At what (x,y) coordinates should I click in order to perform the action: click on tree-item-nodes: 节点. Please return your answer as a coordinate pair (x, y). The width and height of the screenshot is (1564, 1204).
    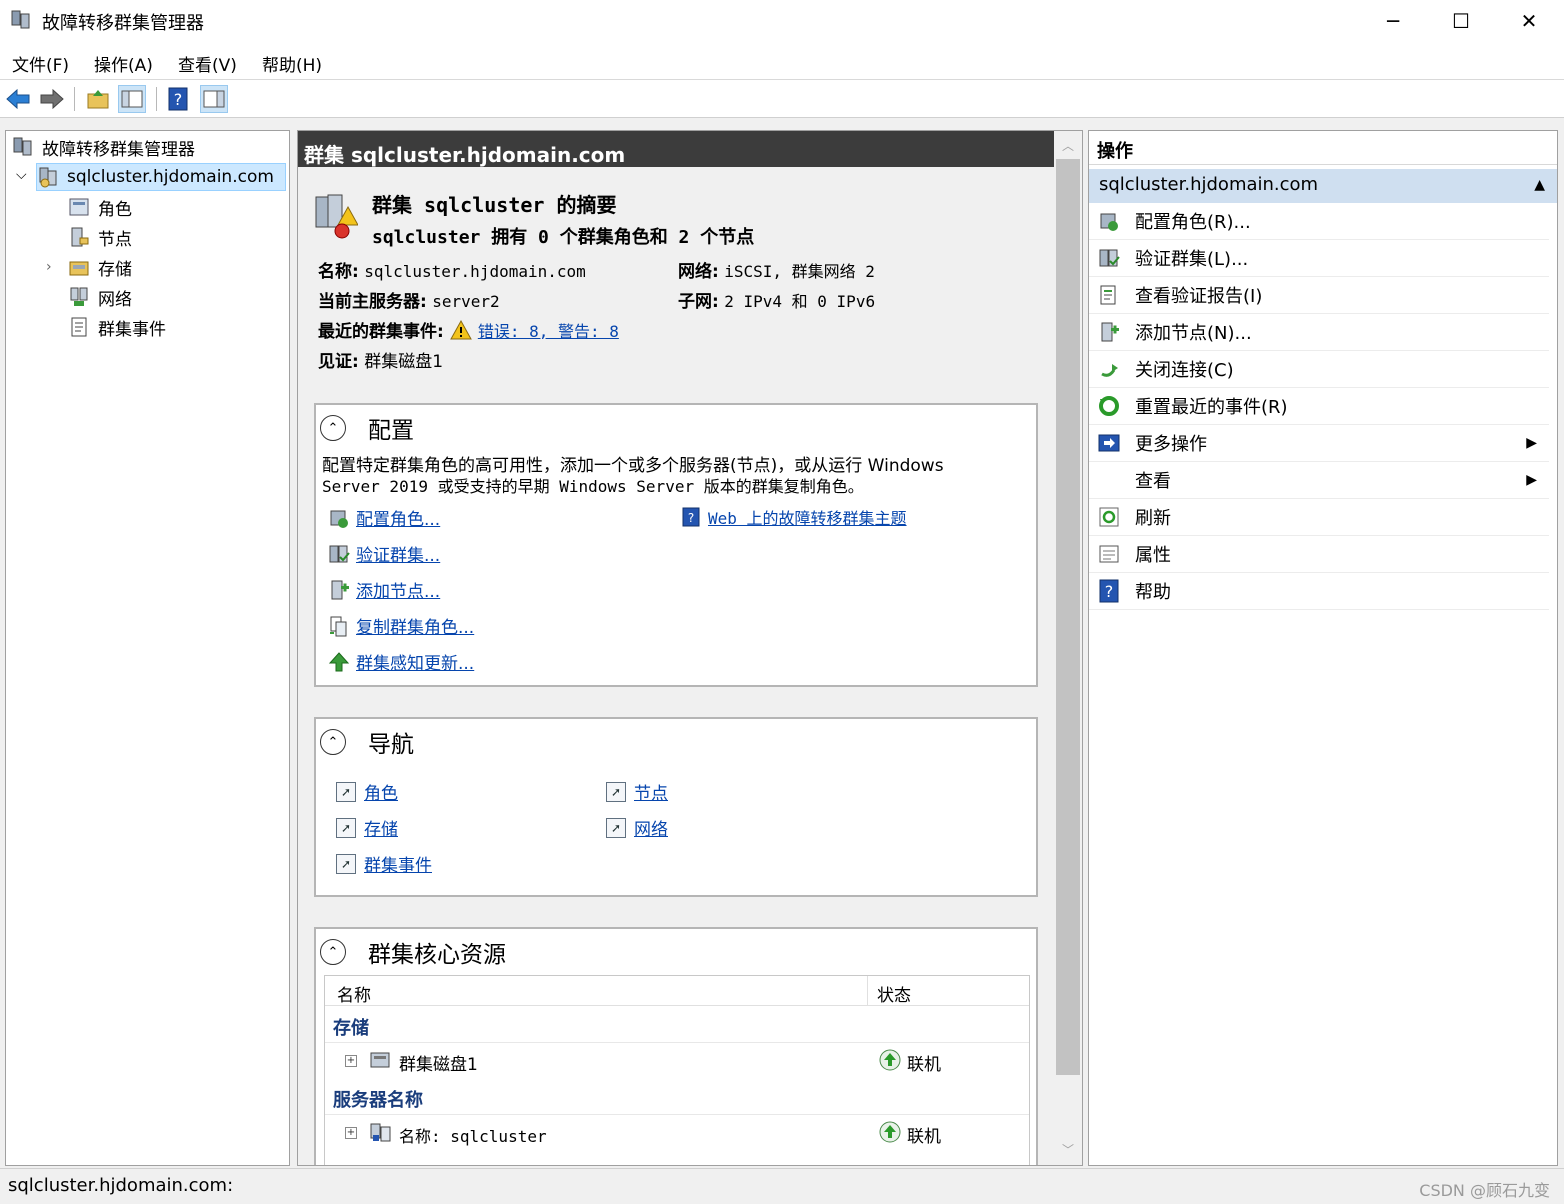
    Looking at the image, I should click on (100, 237).